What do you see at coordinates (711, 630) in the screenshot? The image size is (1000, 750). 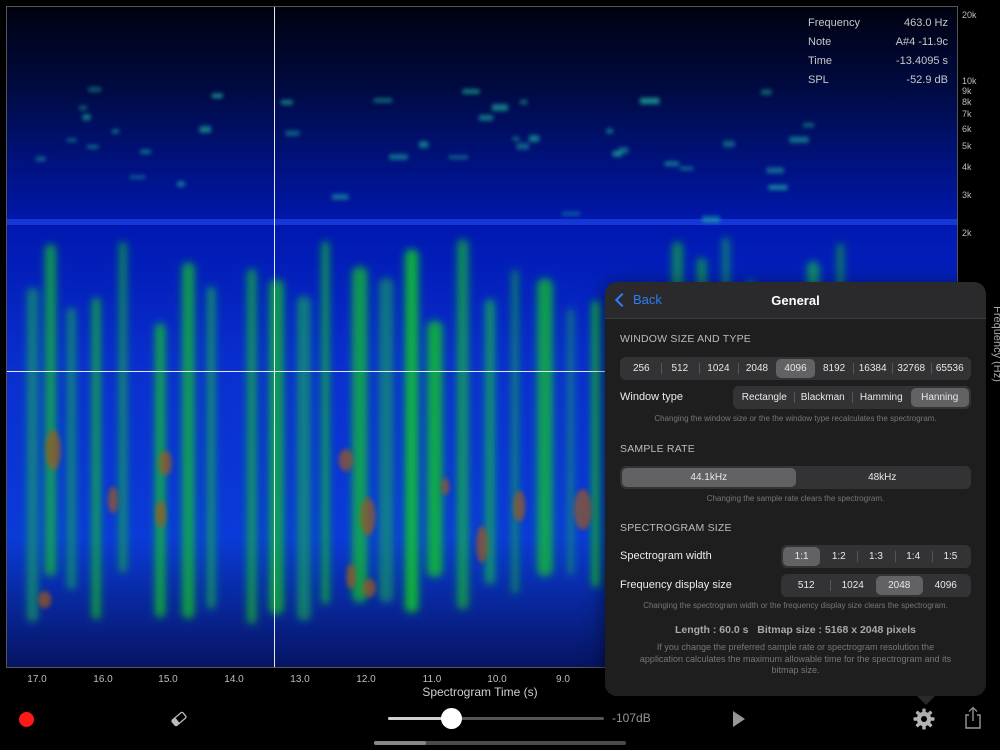 I see `length-label: Length : 60.0 s` at bounding box center [711, 630].